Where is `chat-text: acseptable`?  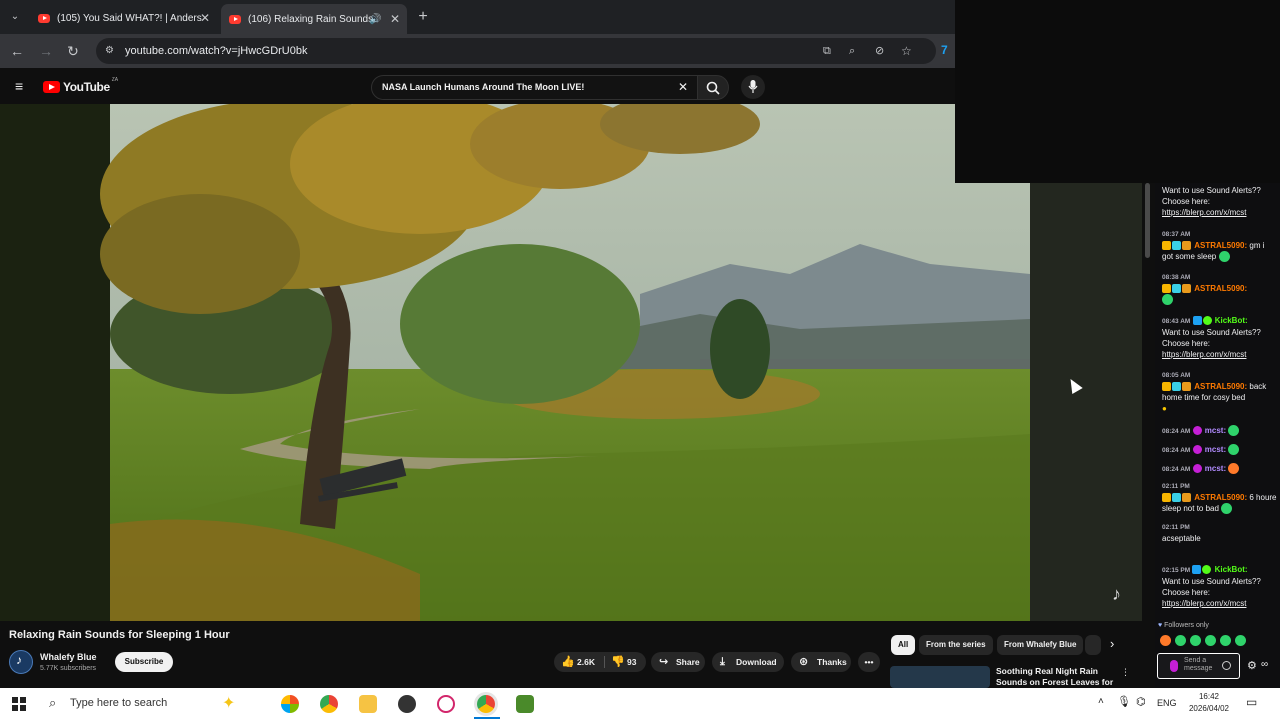
chat-text: acseptable is located at coordinates (1181, 538).